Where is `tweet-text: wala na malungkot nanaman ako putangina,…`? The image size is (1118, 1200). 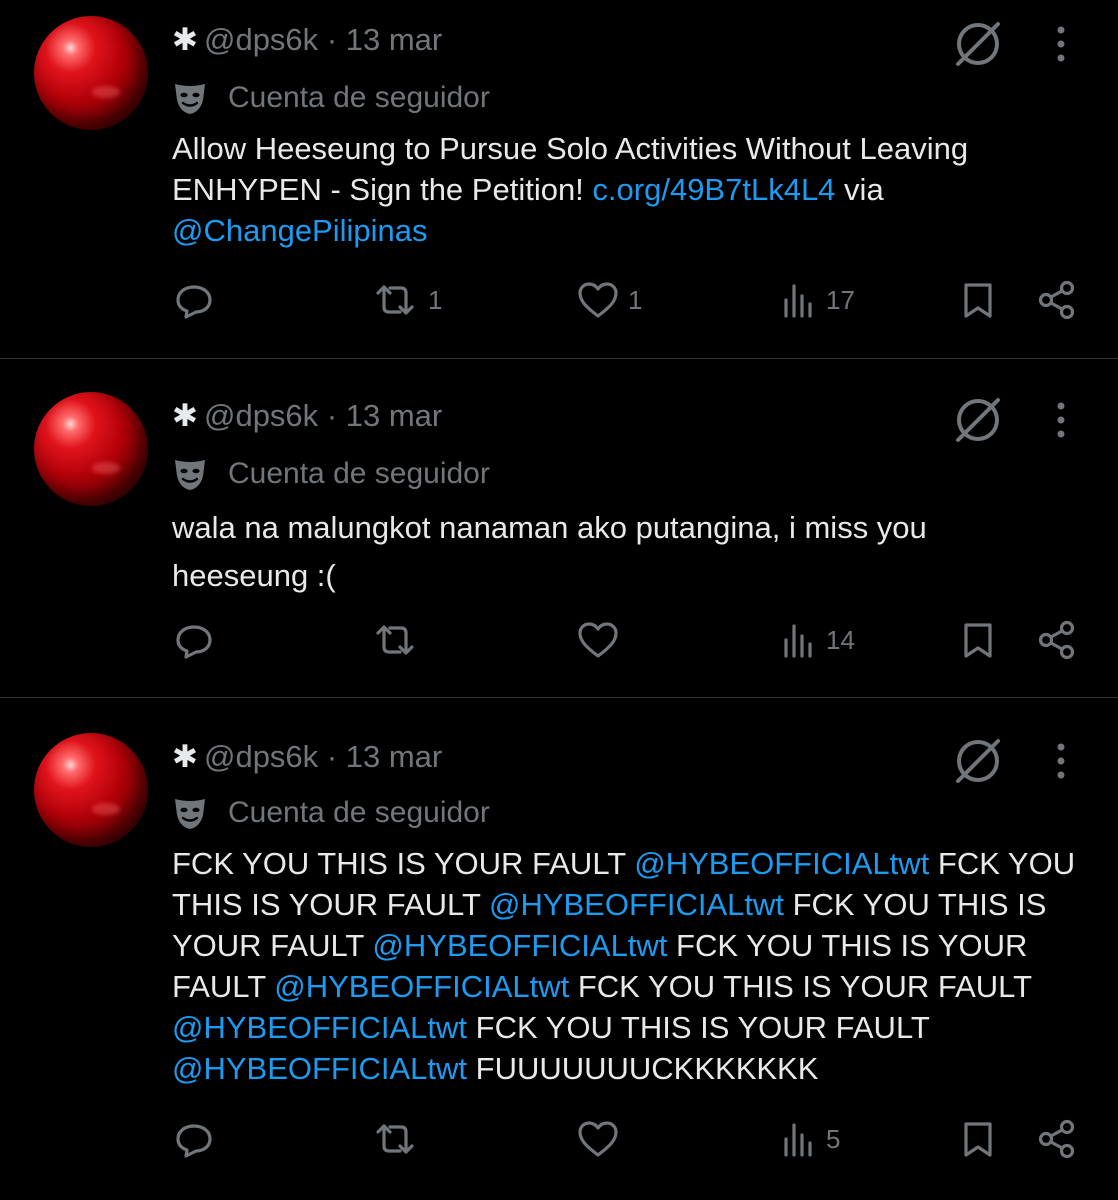 tweet-text: wala na malungkot nanaman ako putangina,… is located at coordinates (602, 552).